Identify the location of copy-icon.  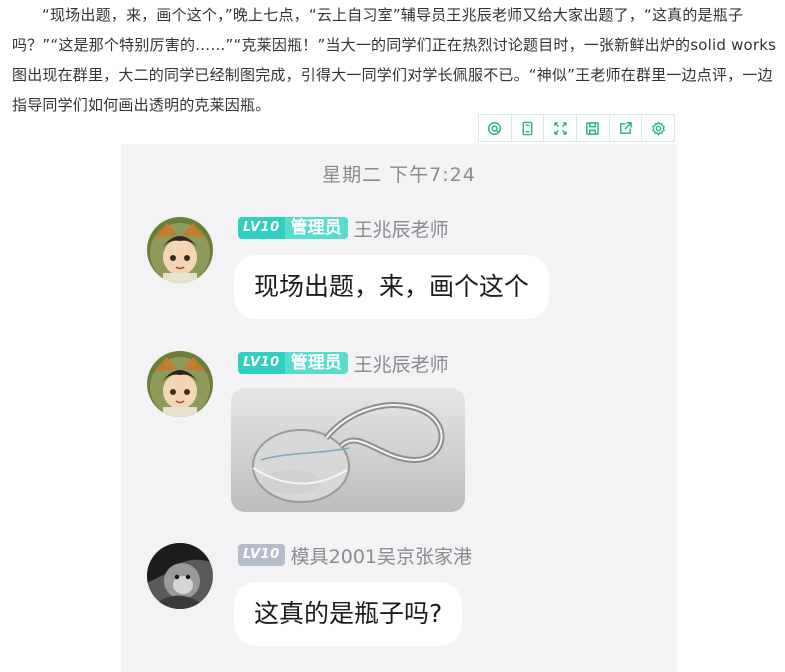
(527, 128).